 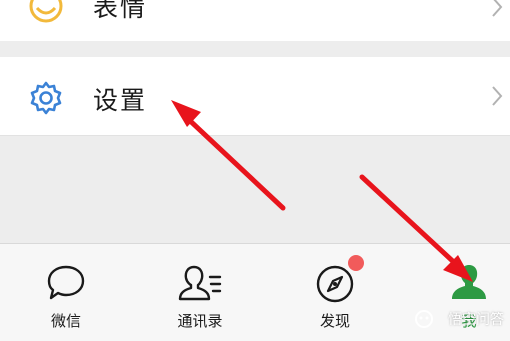 What do you see at coordinates (66, 285) in the screenshot?
I see `chat-bubble-icon` at bounding box center [66, 285].